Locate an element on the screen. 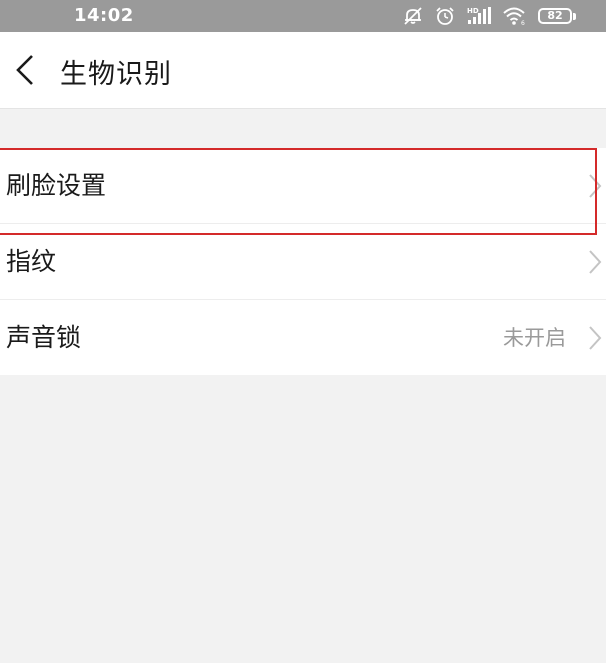  status-time: 14:02 is located at coordinates (104, 15).